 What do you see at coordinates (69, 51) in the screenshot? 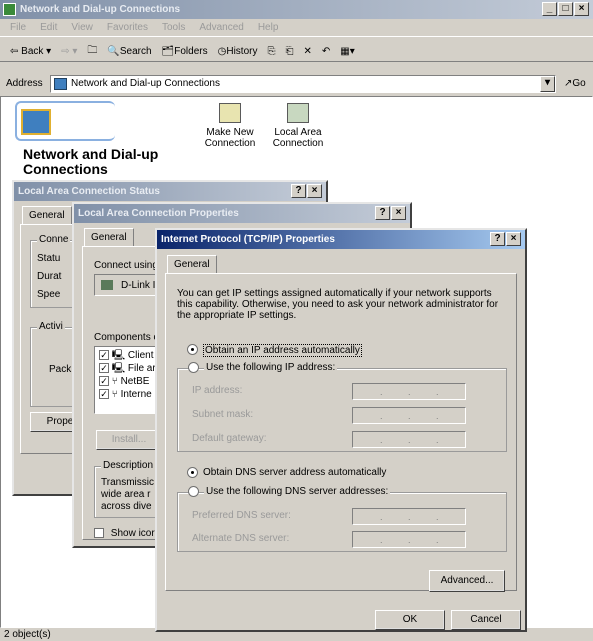
I see `forward-button: ⇨ ▾` at bounding box center [69, 51].